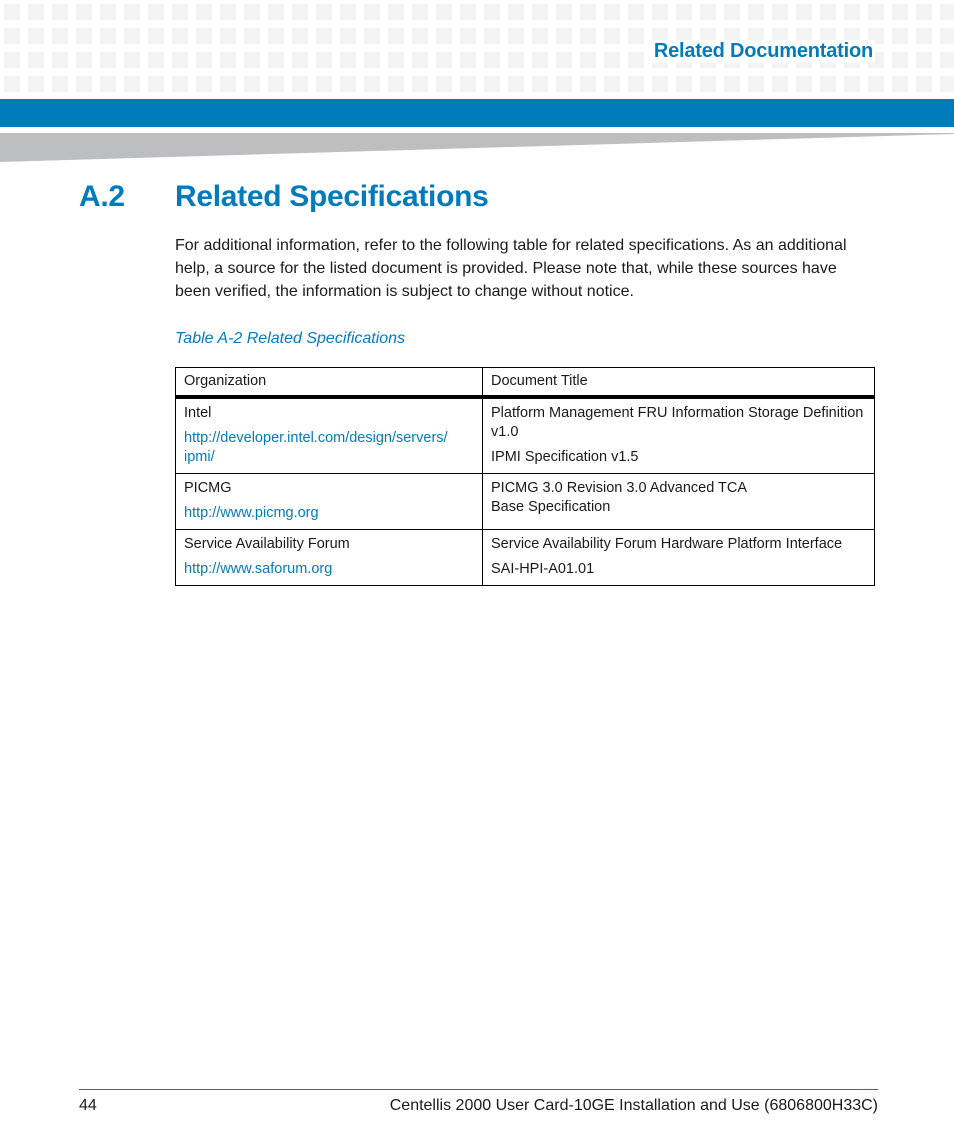 This screenshot has height=1145, width=954. I want to click on organization-name: Service Availability Forum, so click(267, 544).